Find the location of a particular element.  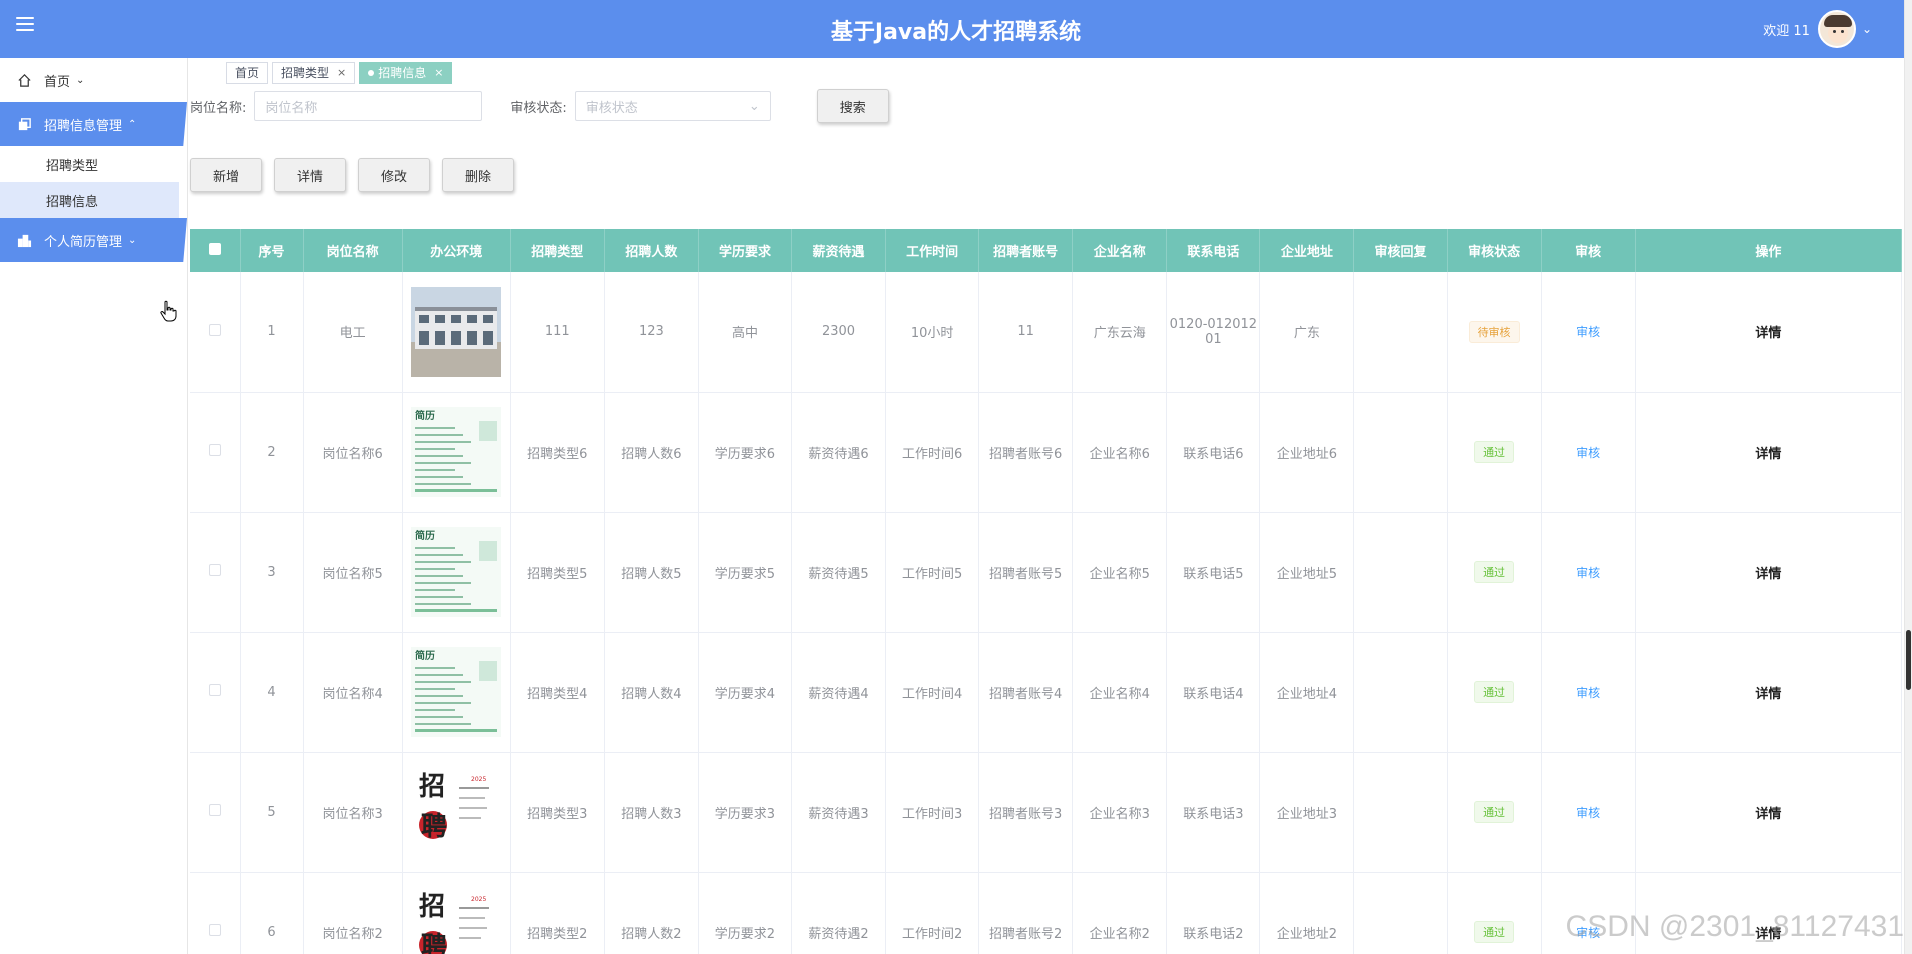

cell-address: 企业地址2 is located at coordinates (1307, 913).